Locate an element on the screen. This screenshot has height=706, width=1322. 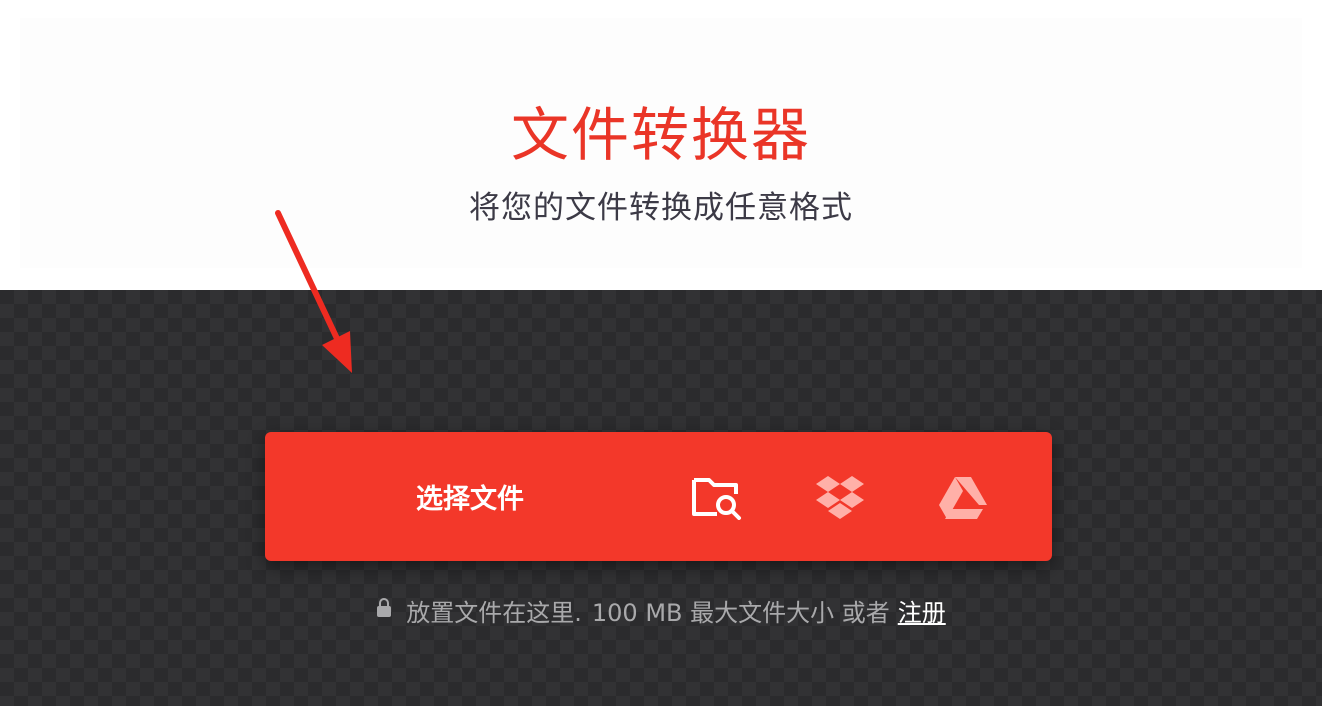
local-file-button is located at coordinates (717, 496).